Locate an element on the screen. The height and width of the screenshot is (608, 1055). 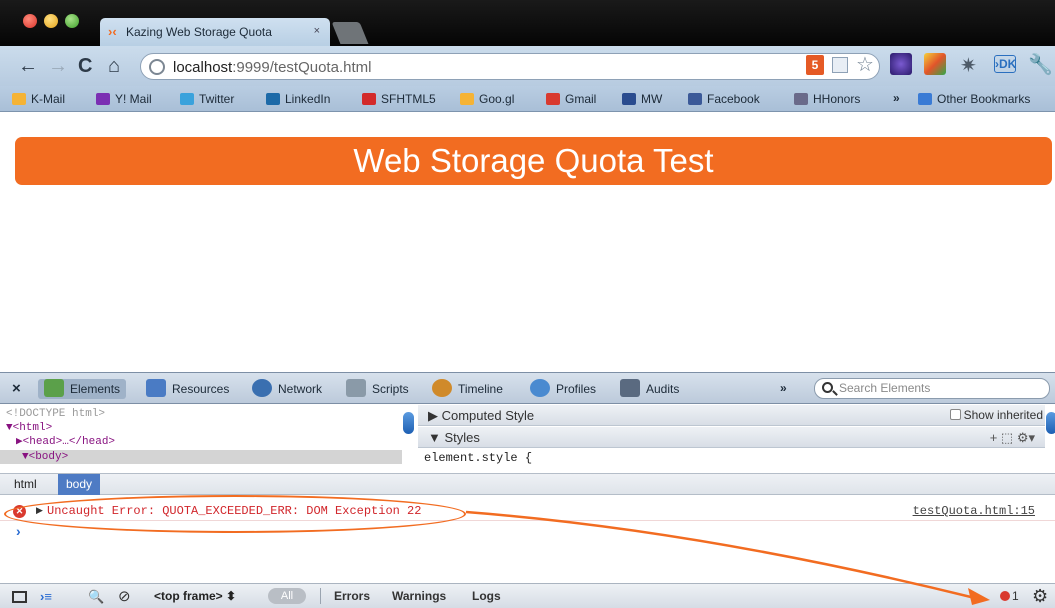
kmail-icon is located at coordinates (19, 99).